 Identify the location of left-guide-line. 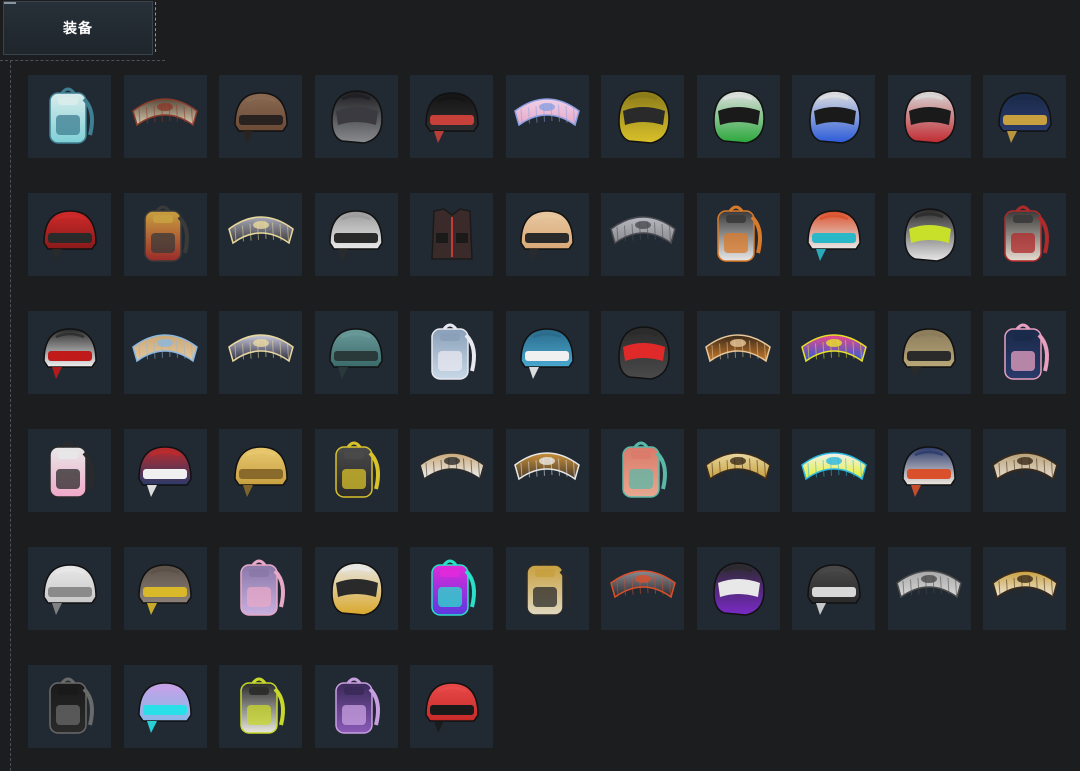
(10, 415).